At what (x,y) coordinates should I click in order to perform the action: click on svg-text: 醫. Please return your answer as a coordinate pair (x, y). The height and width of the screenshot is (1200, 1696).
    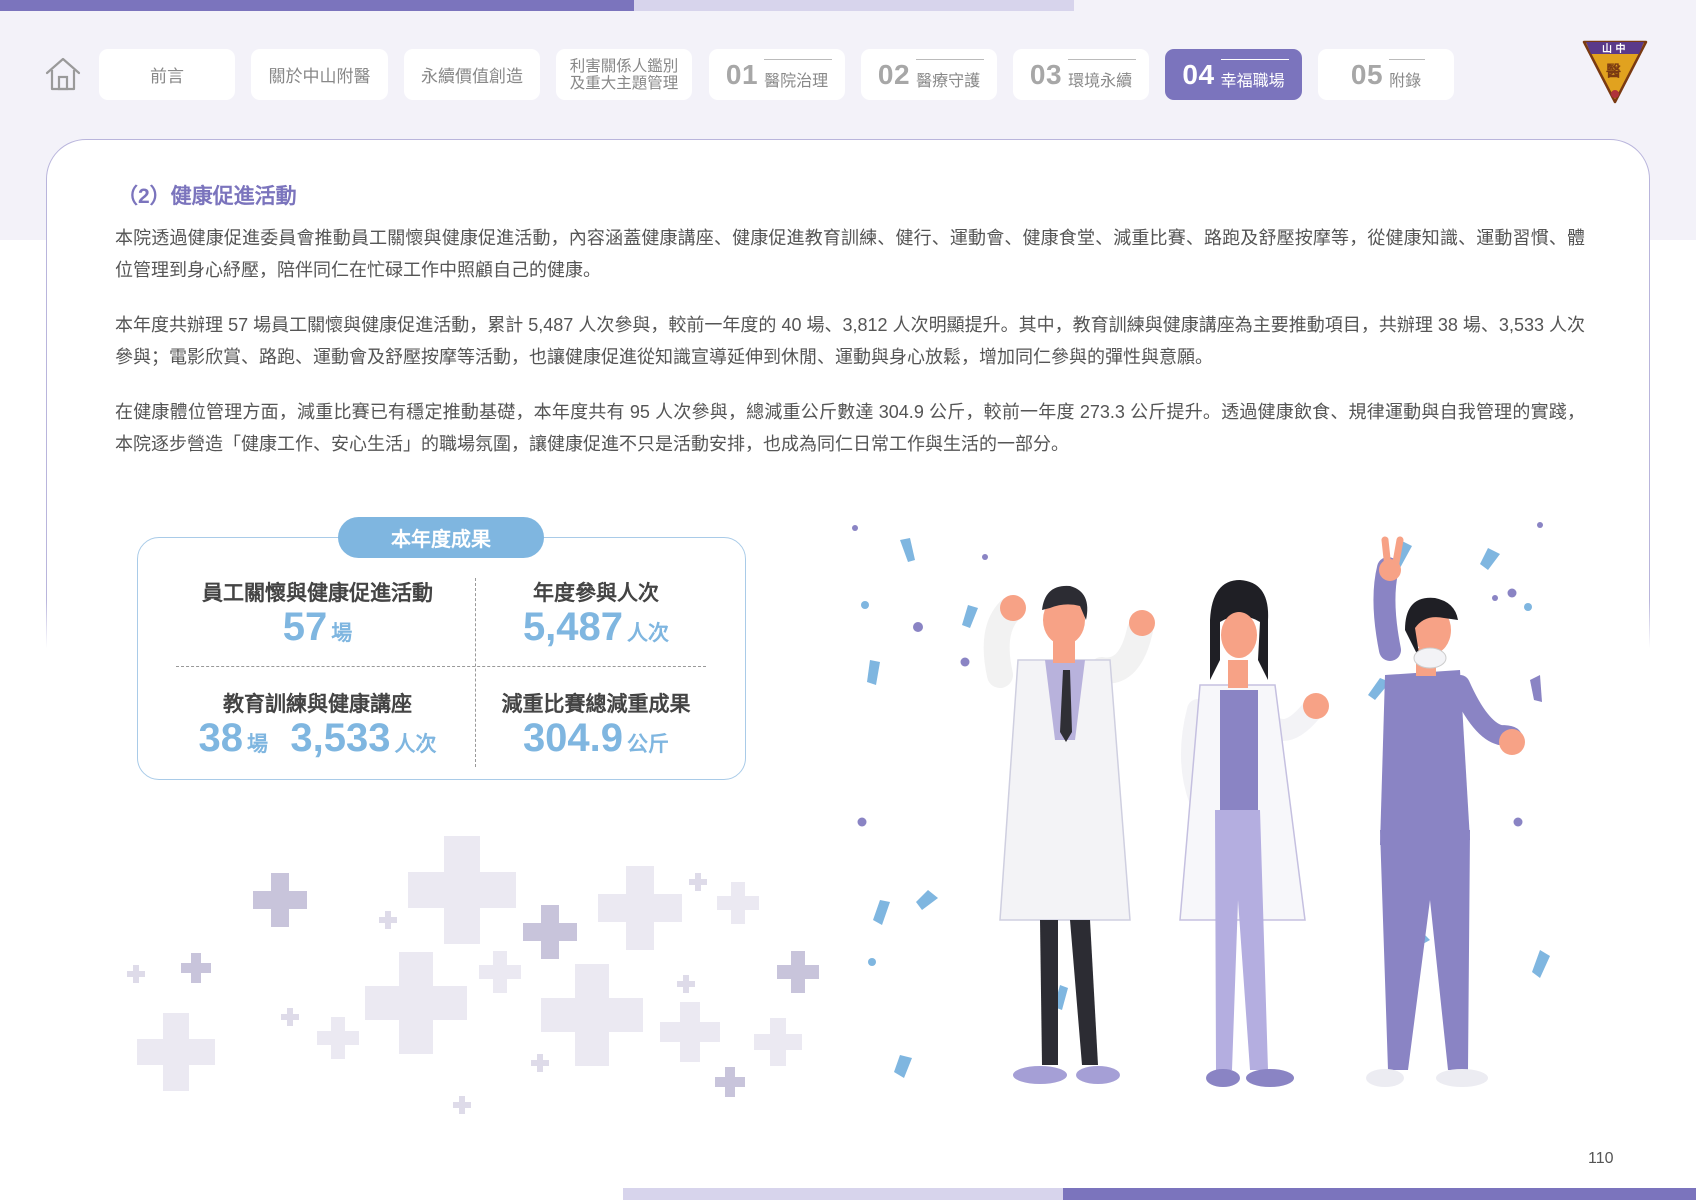
    Looking at the image, I should click on (1613, 71).